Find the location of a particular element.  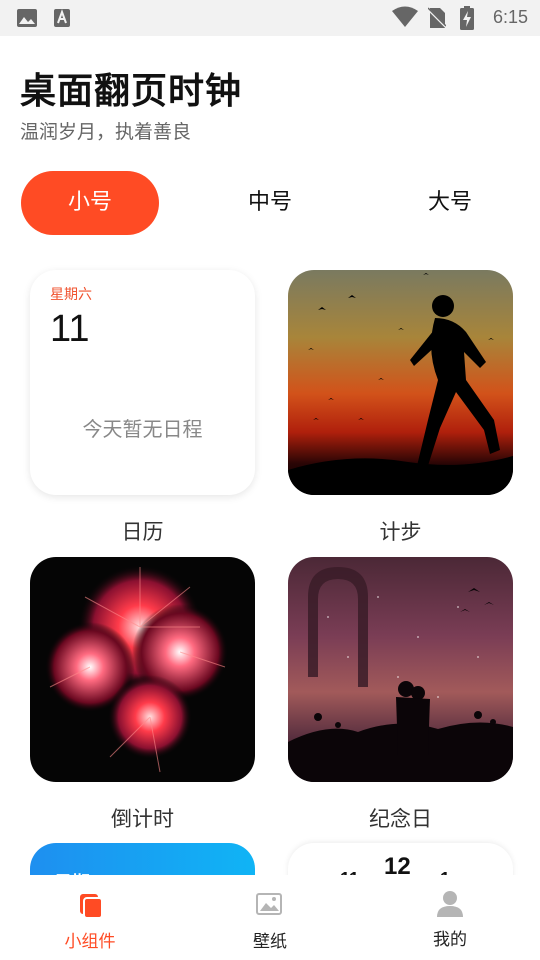

runner-silhouette-image is located at coordinates (400, 384).